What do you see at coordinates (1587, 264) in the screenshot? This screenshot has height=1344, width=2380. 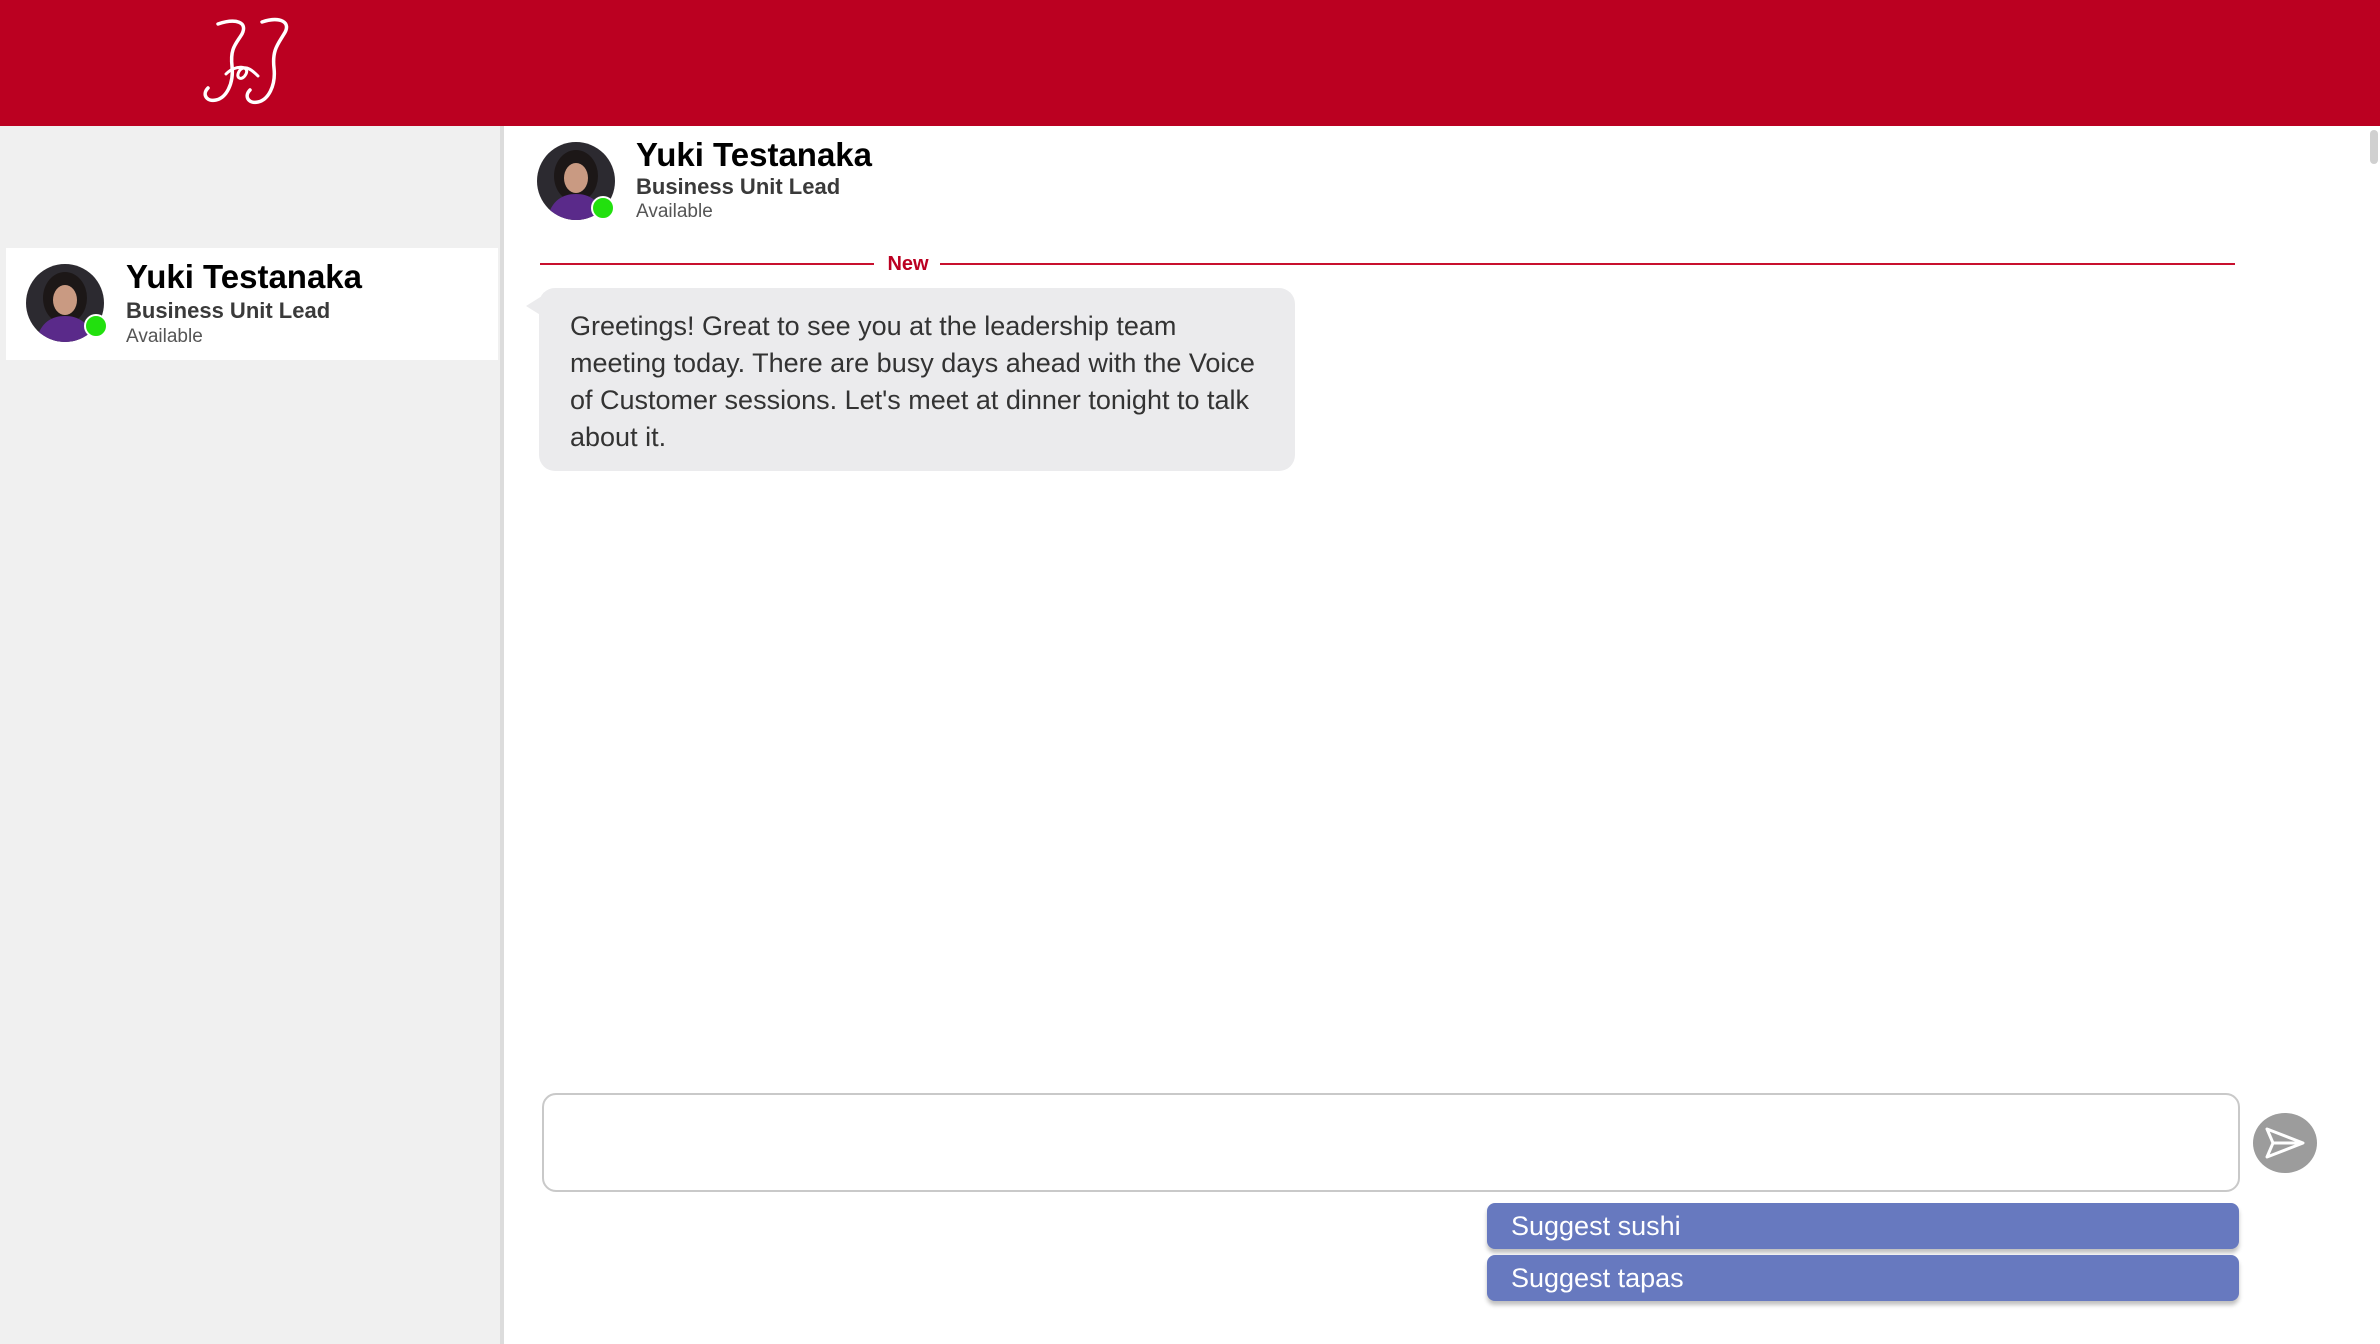 I see `new-divider-line-right` at bounding box center [1587, 264].